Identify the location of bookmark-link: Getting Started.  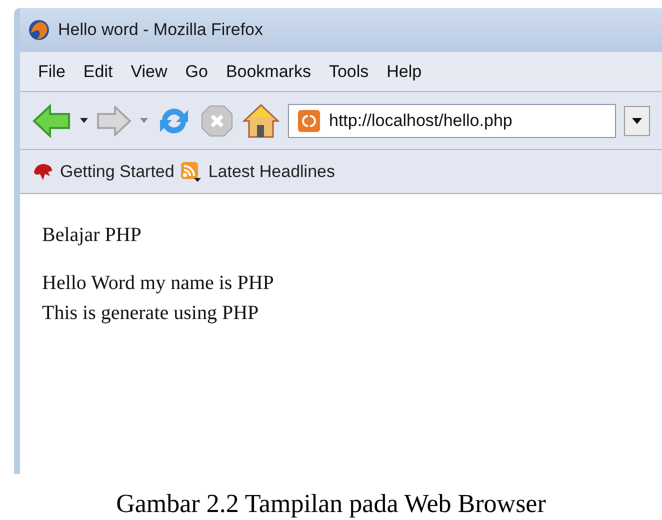
(117, 171).